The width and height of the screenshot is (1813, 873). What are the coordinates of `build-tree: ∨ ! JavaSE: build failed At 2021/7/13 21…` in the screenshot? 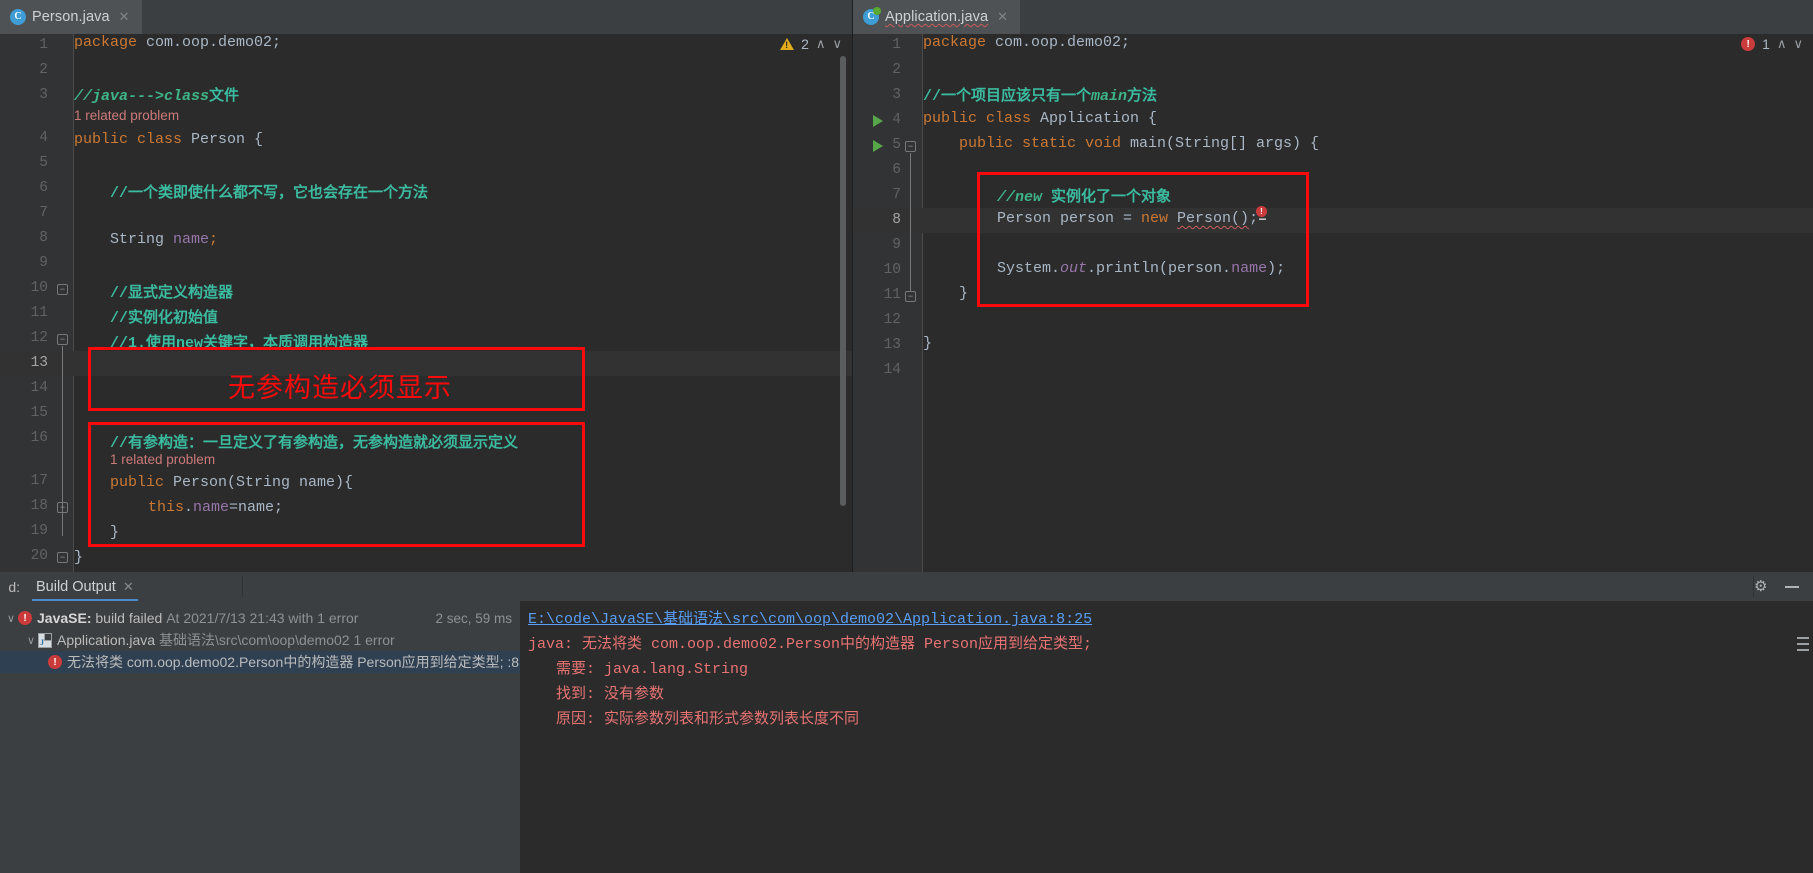 It's located at (260, 737).